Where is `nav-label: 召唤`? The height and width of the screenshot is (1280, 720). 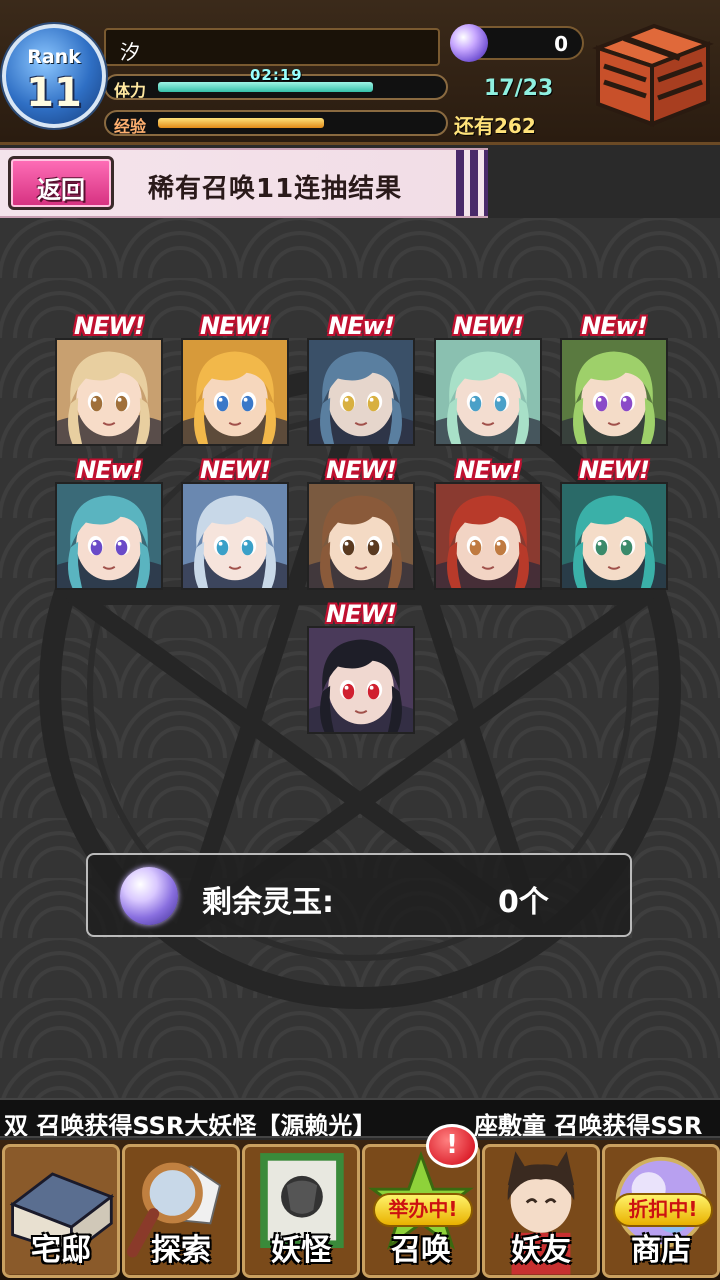
nav-label: 召唤 is located at coordinates (421, 1250).